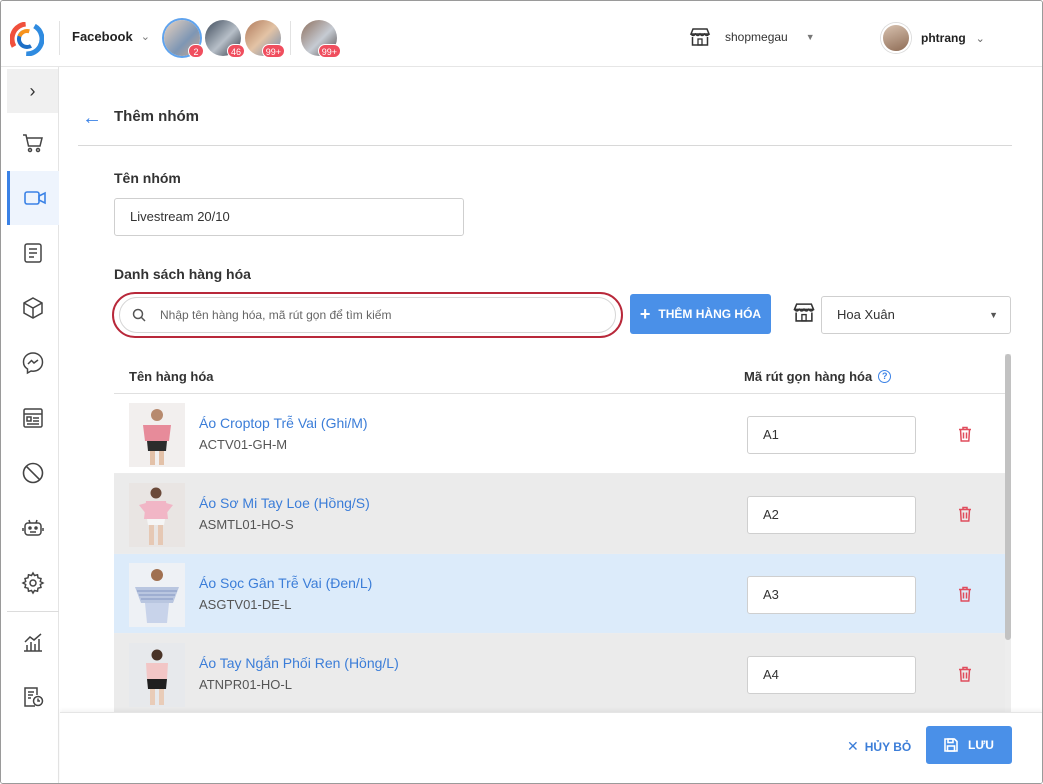  I want to click on video-icon, so click(34, 198).